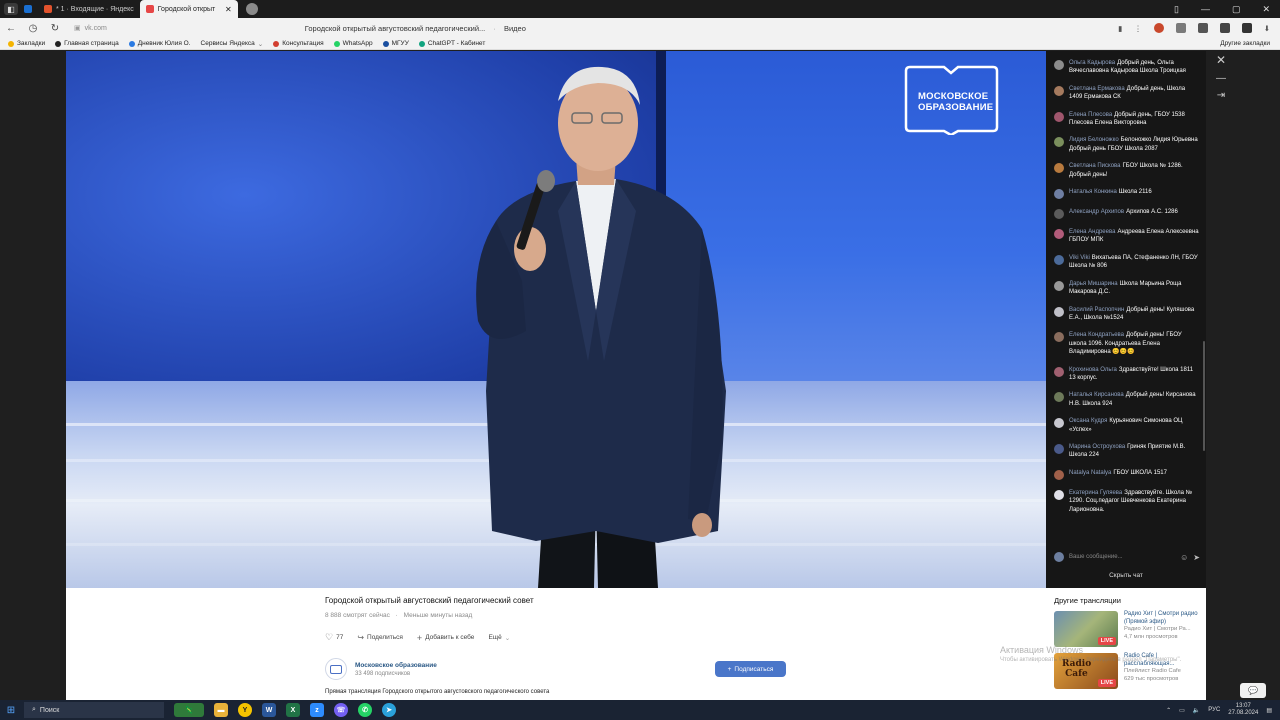  What do you see at coordinates (1097, 447) in the screenshot?
I see `chat-author-name: Марина Остроухова` at bounding box center [1097, 447].